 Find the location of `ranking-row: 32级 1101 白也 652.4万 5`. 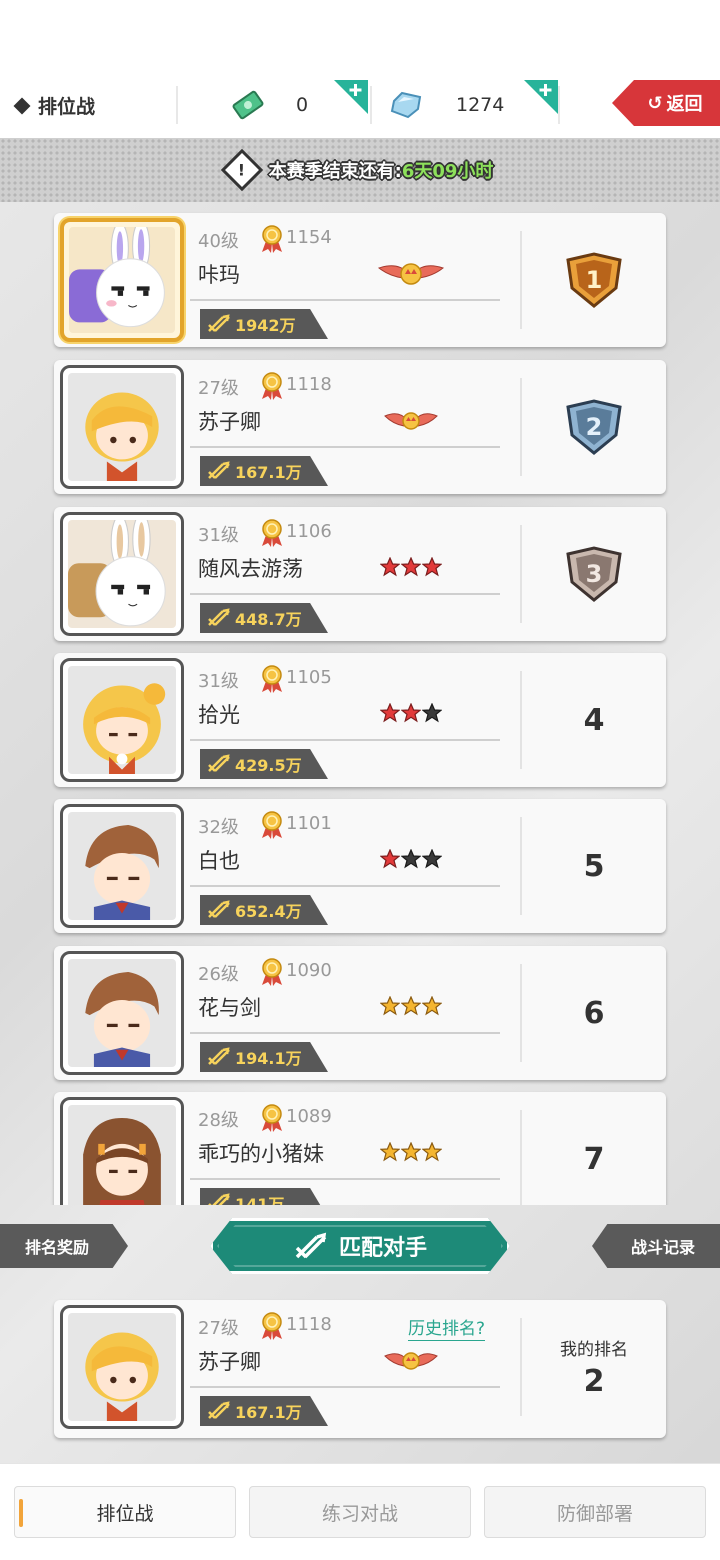

ranking-row: 32级 1101 白也 652.4万 5 is located at coordinates (360, 866).